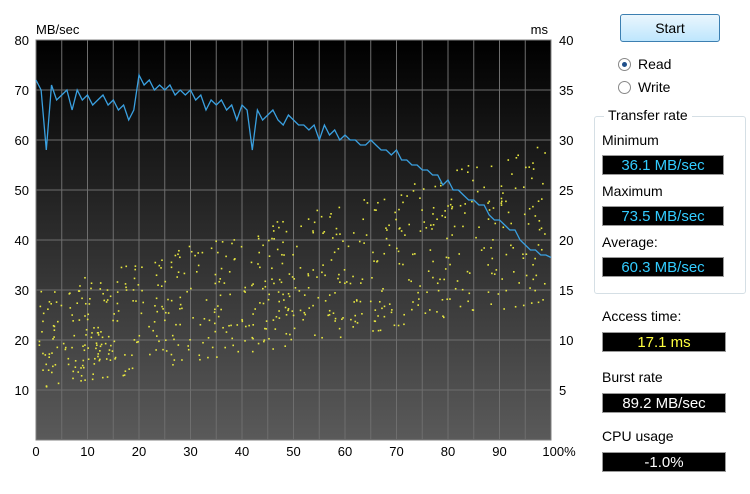  Describe the element at coordinates (632, 191) in the screenshot. I see `maximum-label: Maximum` at that location.